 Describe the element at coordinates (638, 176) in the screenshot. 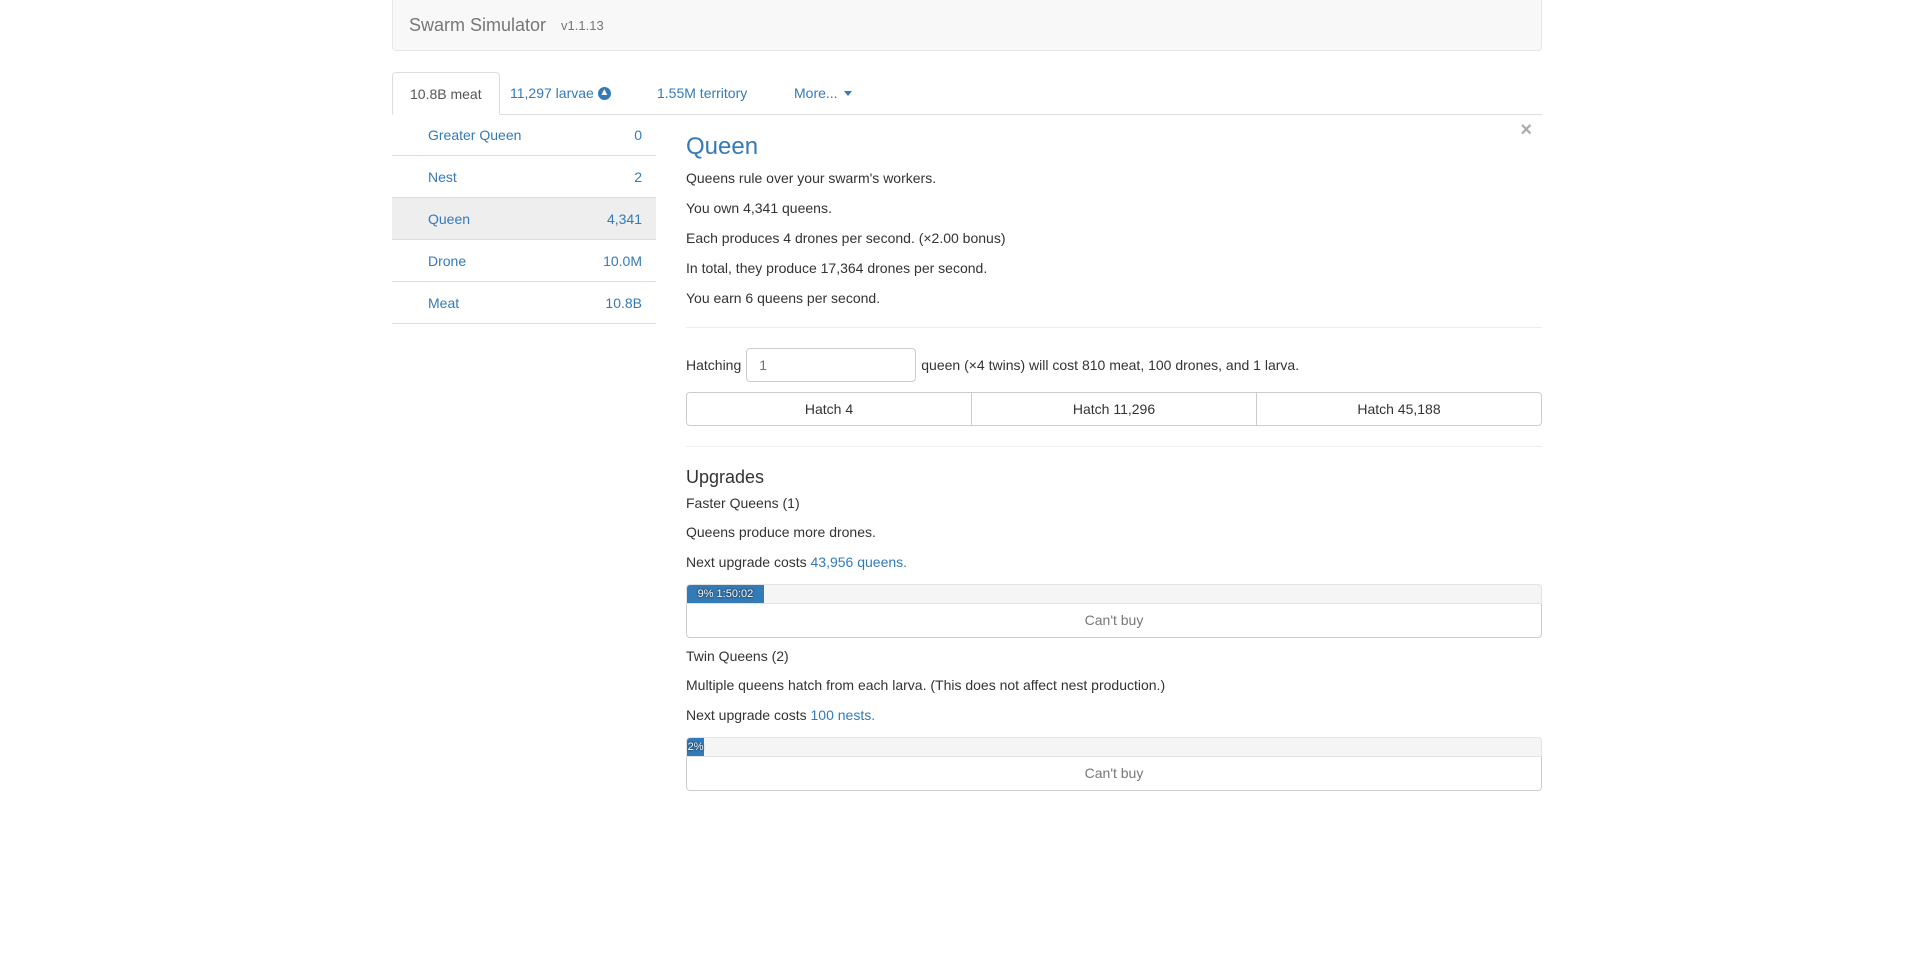

I see `unit-count: 2` at that location.